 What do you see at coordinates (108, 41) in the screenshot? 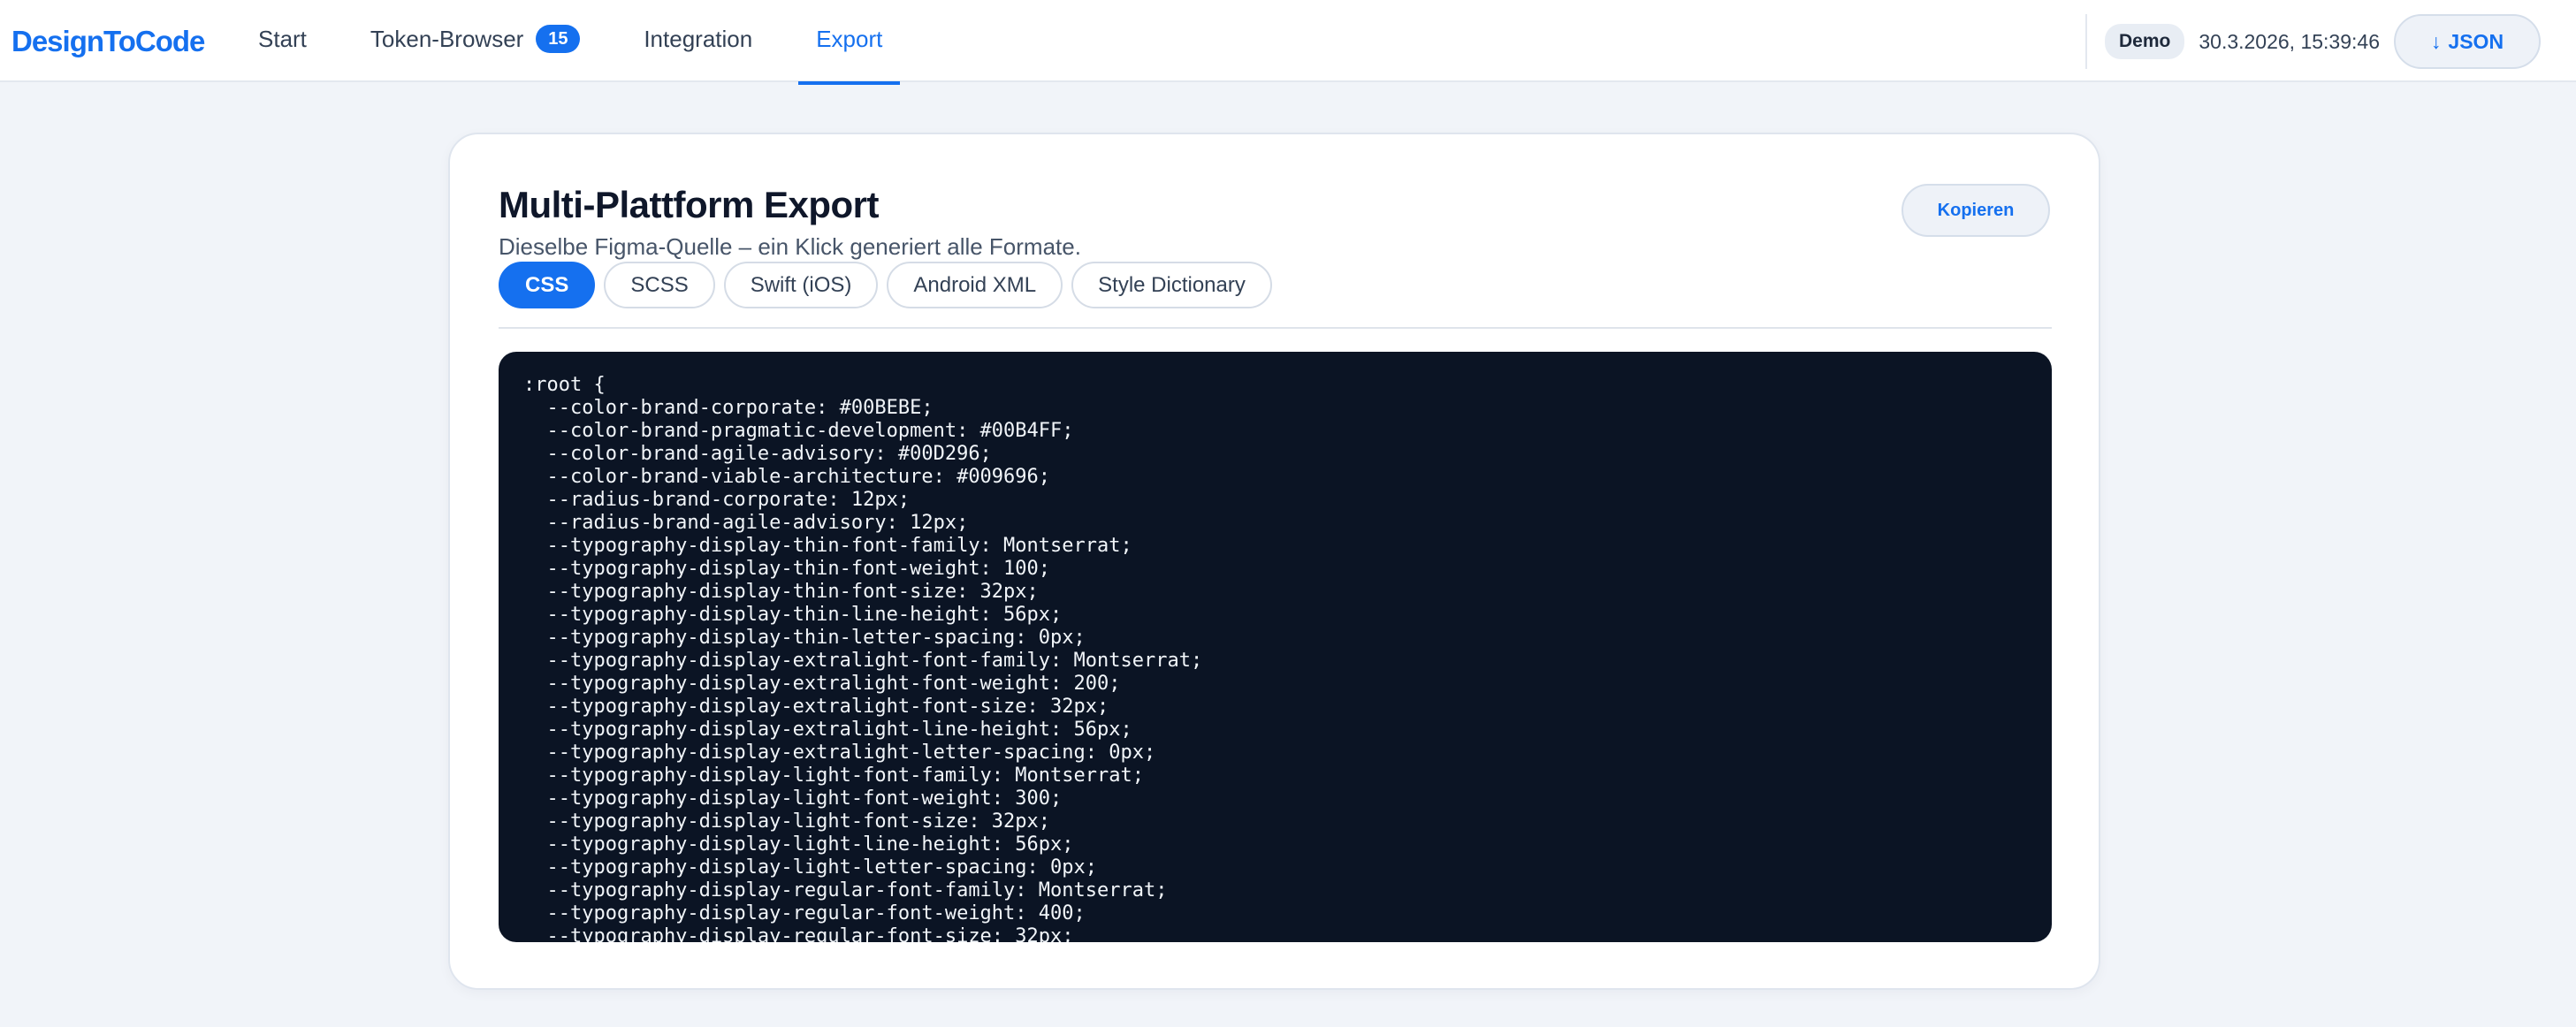
I see `brand-logo: DesignToCode` at bounding box center [108, 41].